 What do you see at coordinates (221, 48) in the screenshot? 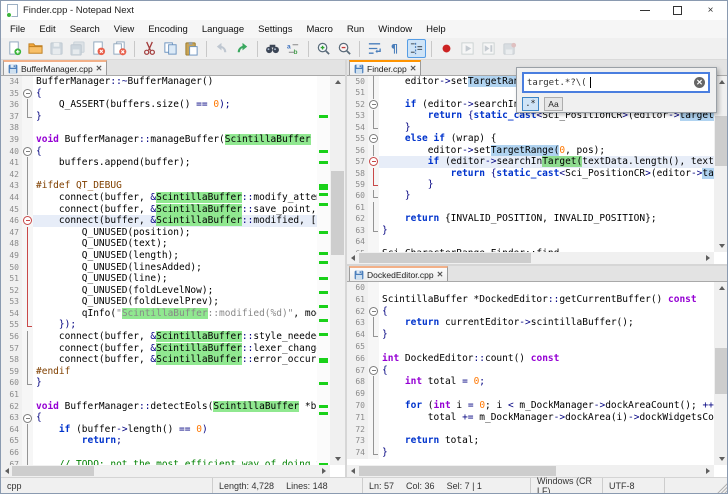
I see `undo-button` at bounding box center [221, 48].